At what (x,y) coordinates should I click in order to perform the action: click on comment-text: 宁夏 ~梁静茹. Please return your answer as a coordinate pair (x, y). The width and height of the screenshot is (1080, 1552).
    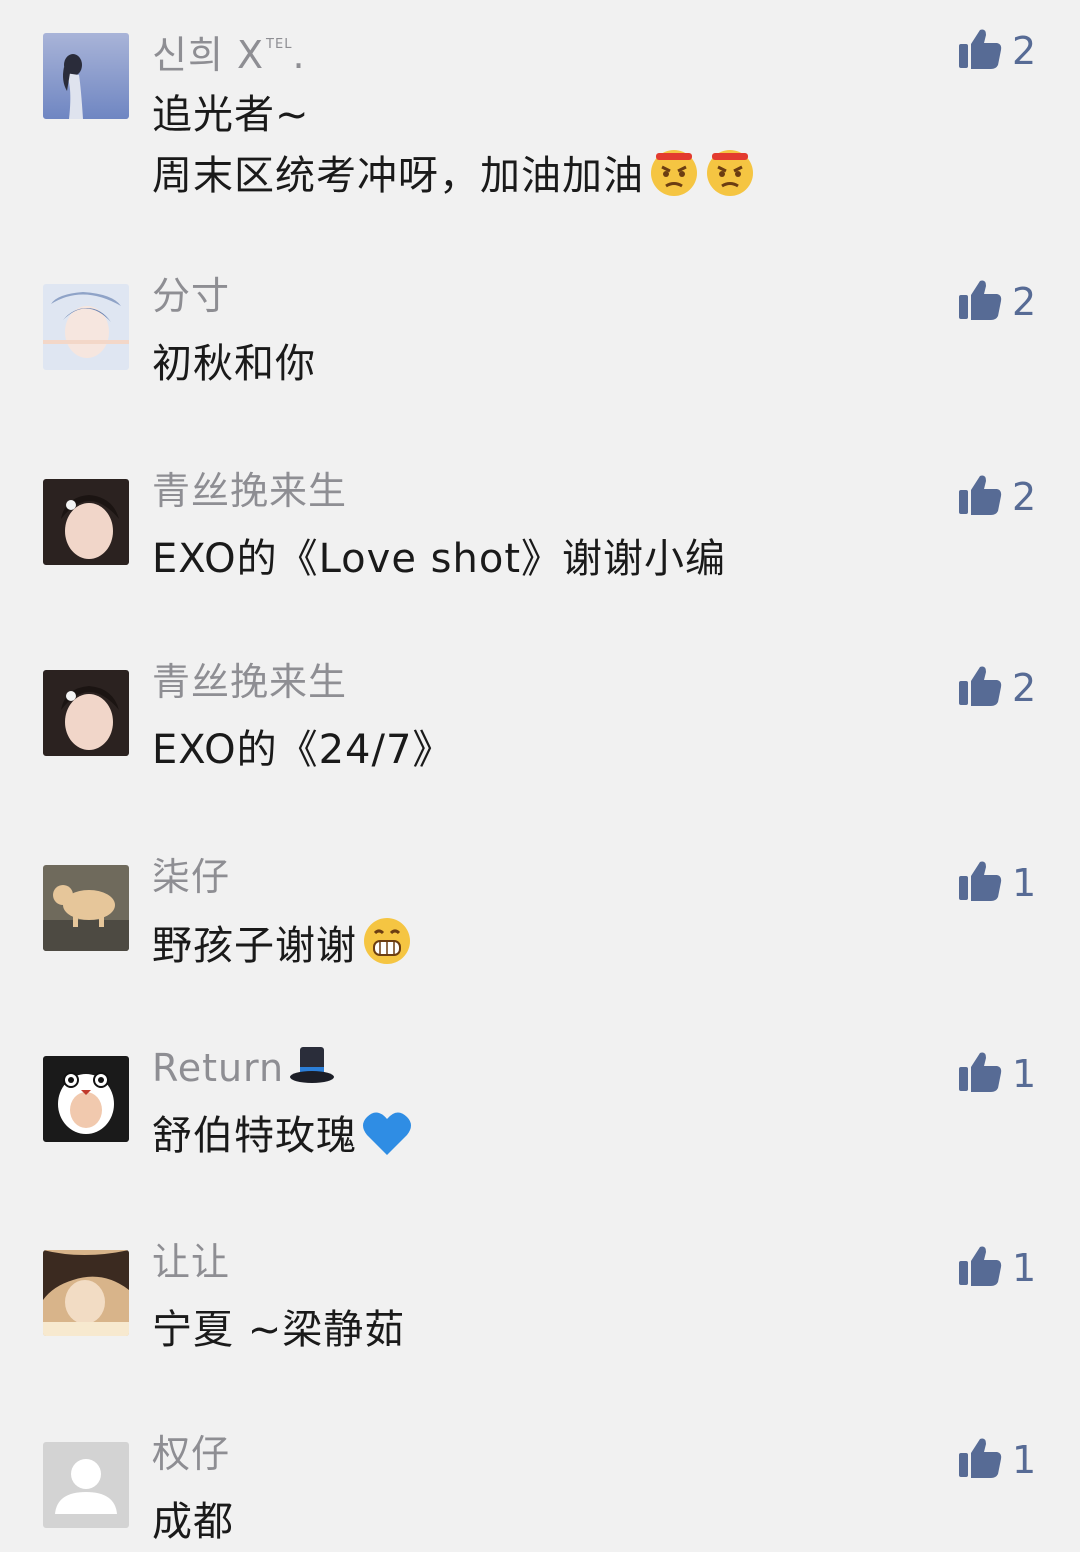
    Looking at the image, I should click on (279, 1330).